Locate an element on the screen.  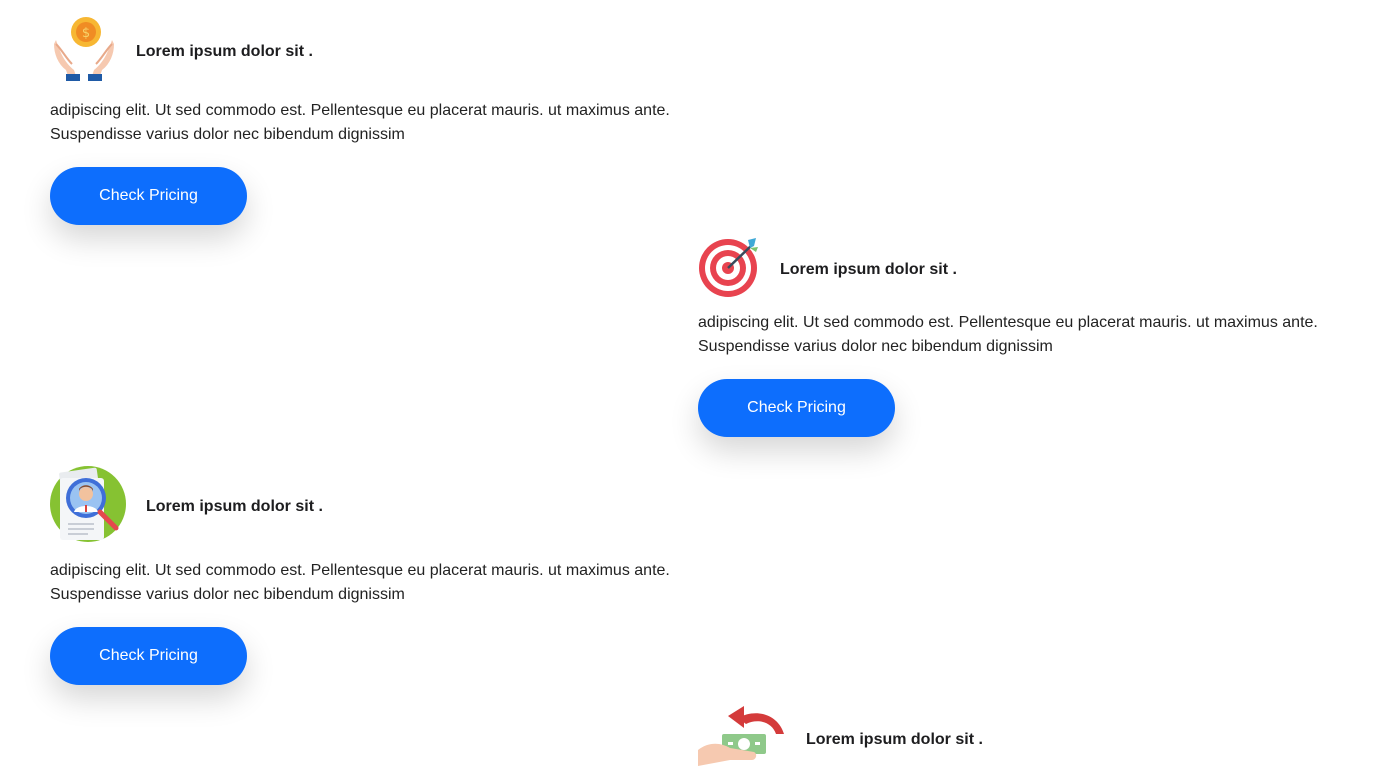
hands-coin-icon: $ is located at coordinates (83, 51).